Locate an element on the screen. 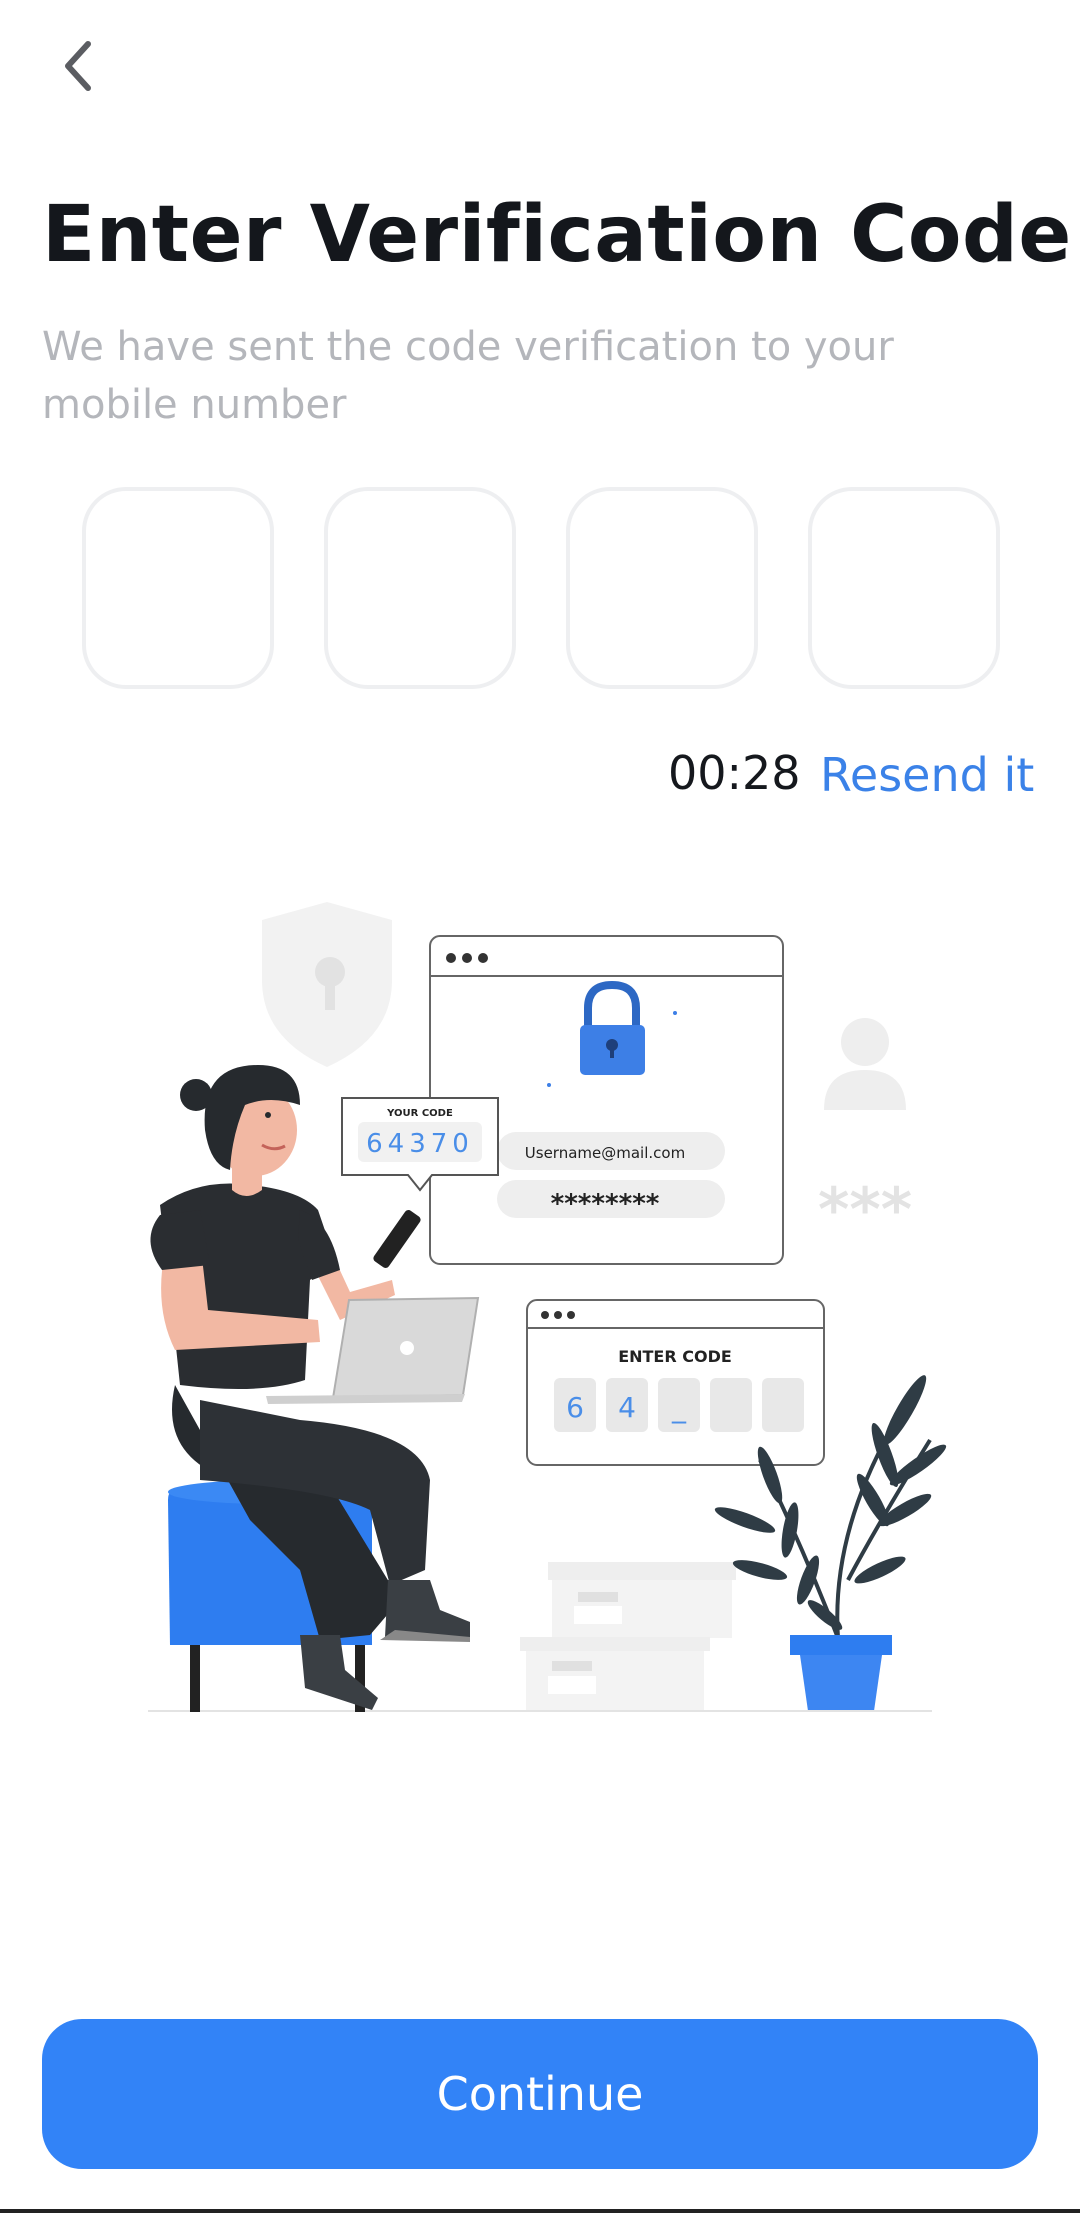 The image size is (1080, 2213). chevron-left-icon is located at coordinates (78, 66).